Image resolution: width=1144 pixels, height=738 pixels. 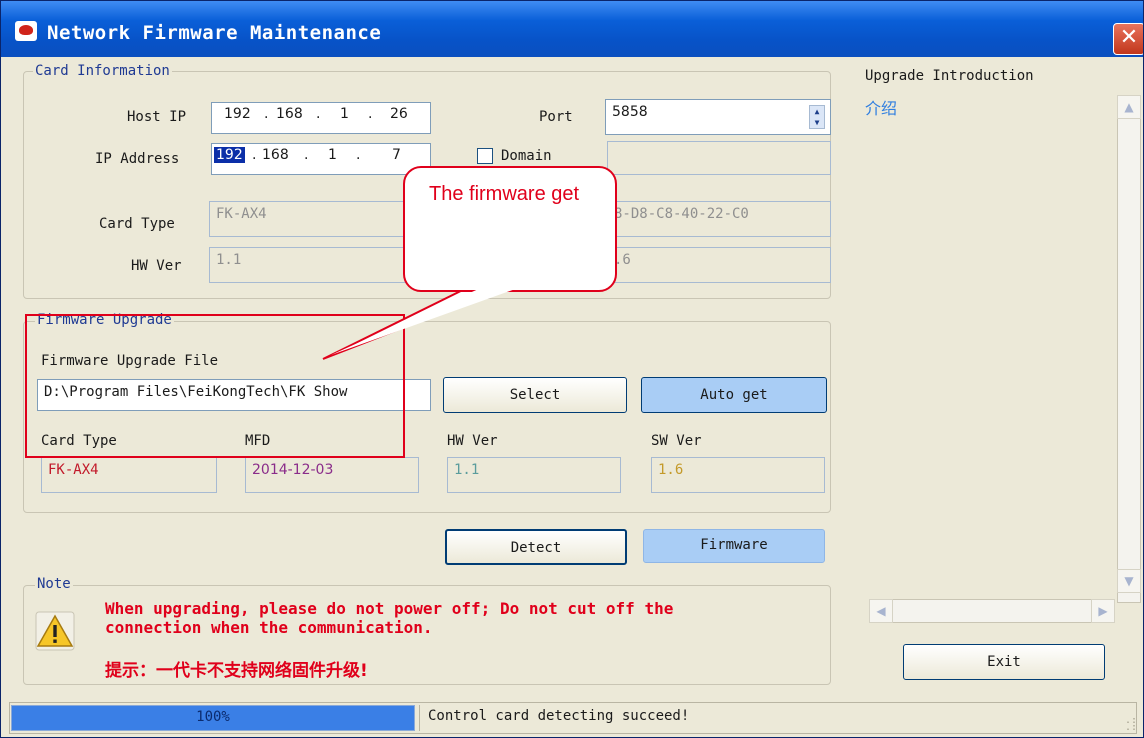 I want to click on close-icon: ✕, so click(x=1128, y=39).